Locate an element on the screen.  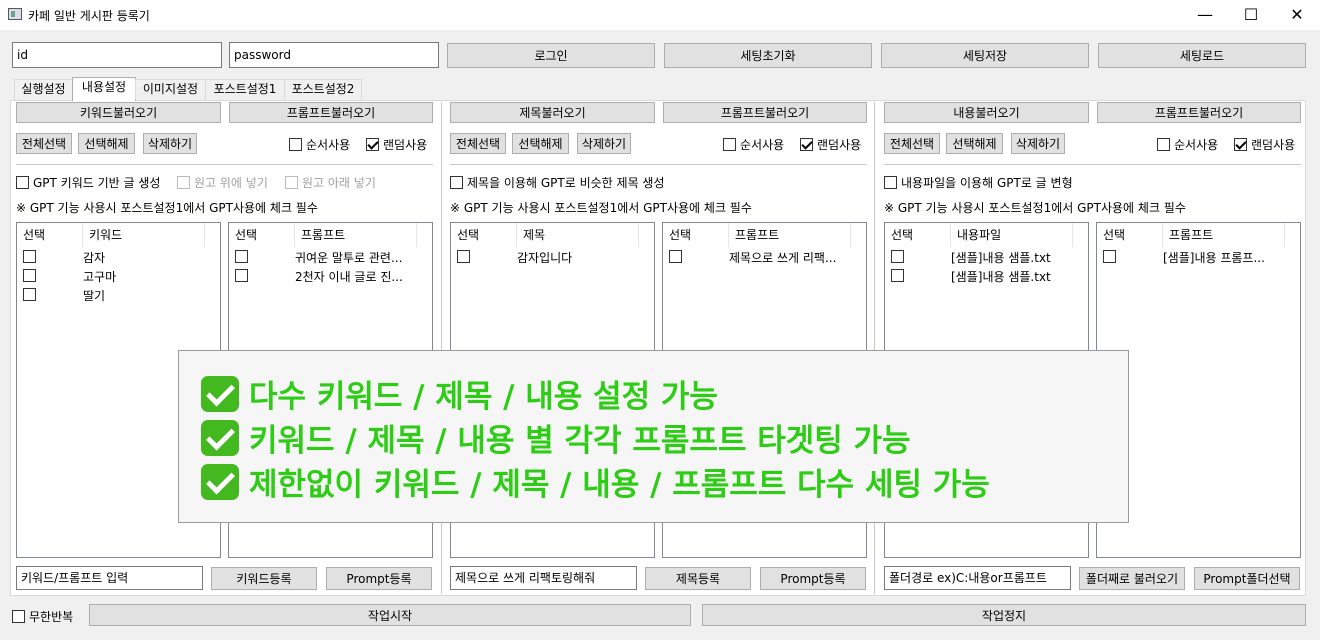
login-button: 로그인 is located at coordinates (551, 55).